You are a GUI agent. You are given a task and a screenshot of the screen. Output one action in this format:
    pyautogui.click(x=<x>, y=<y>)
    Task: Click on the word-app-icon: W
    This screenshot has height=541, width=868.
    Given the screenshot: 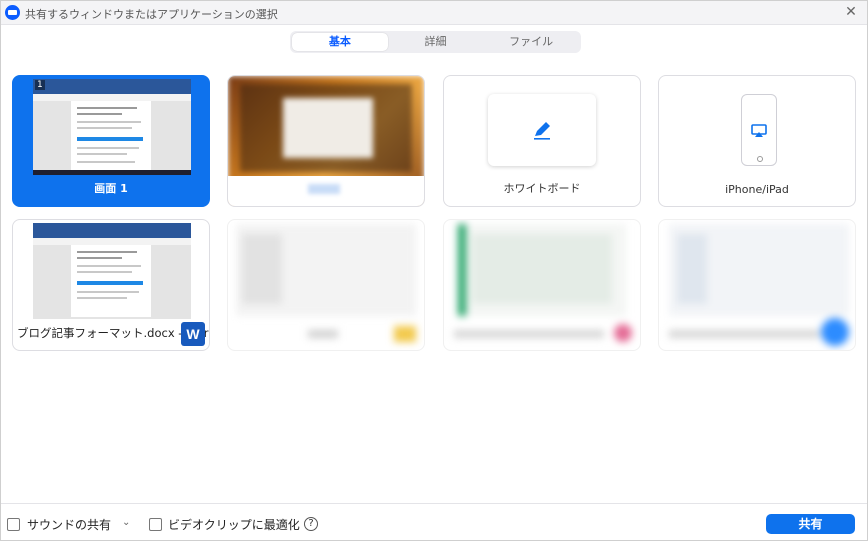 What is the action you would take?
    pyautogui.click(x=193, y=334)
    